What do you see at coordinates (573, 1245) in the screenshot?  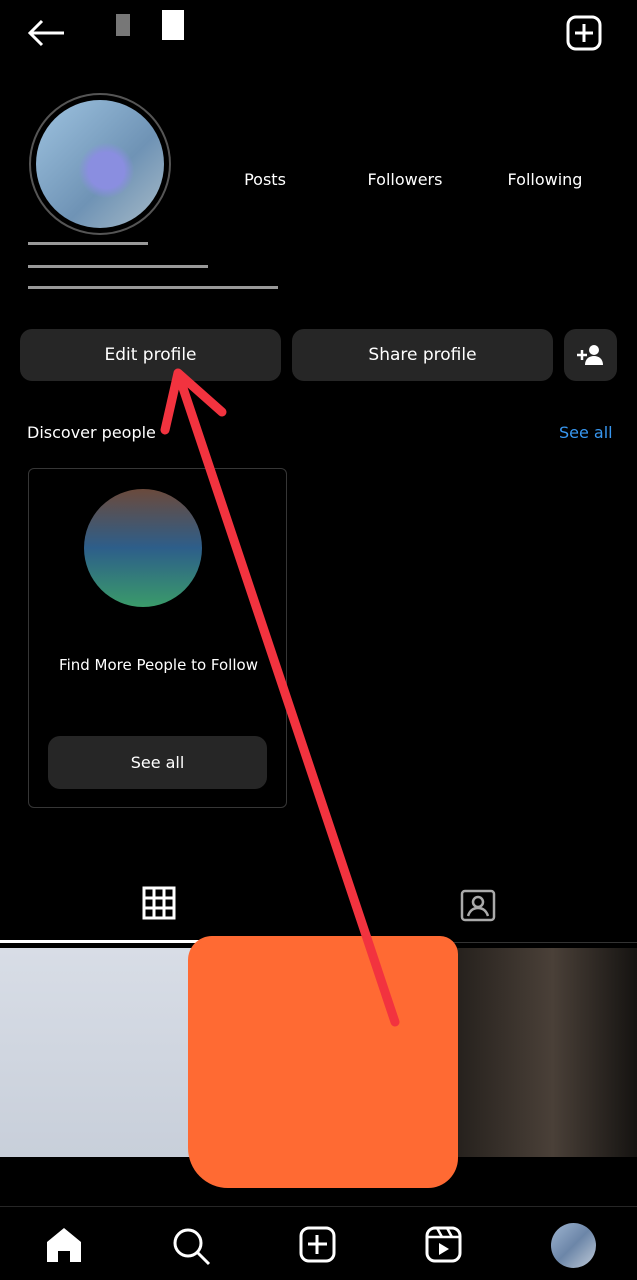 I see `profile-nav-avatar` at bounding box center [573, 1245].